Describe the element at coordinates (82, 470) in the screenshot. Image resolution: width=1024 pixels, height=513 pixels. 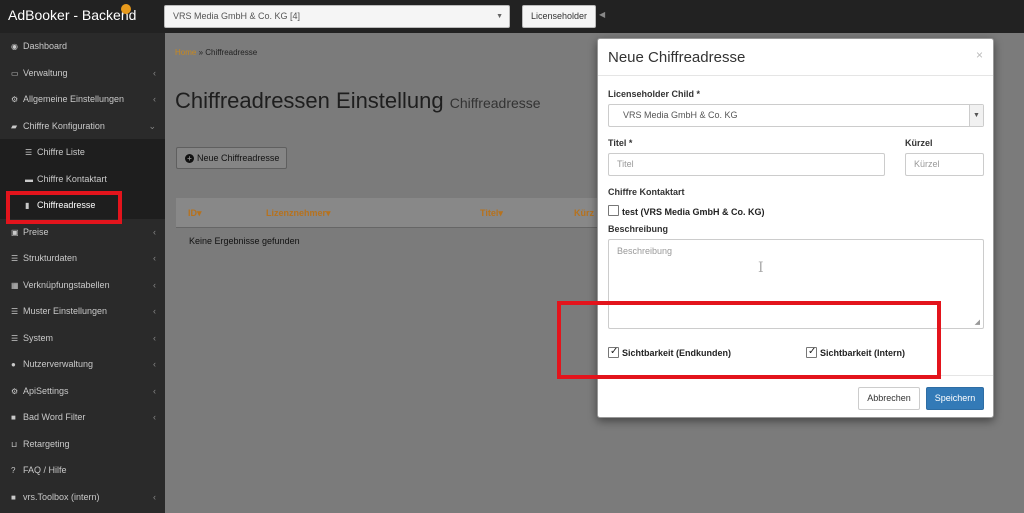
I see `sidebar-item-faq-hilfe: ? FAQ / Hilfe` at that location.